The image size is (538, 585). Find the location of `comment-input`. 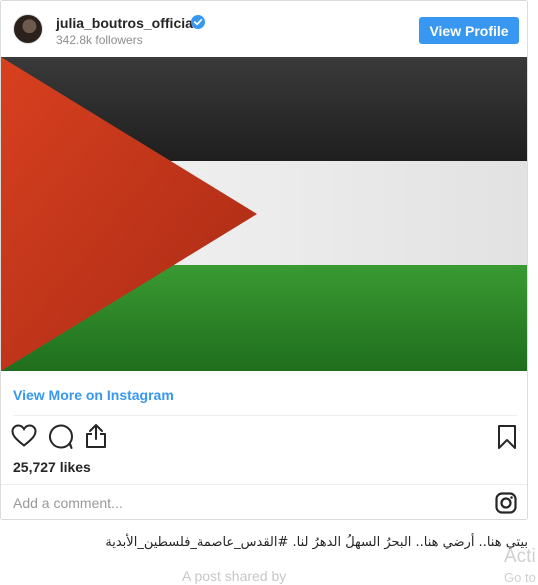

comment-input is located at coordinates (243, 503).